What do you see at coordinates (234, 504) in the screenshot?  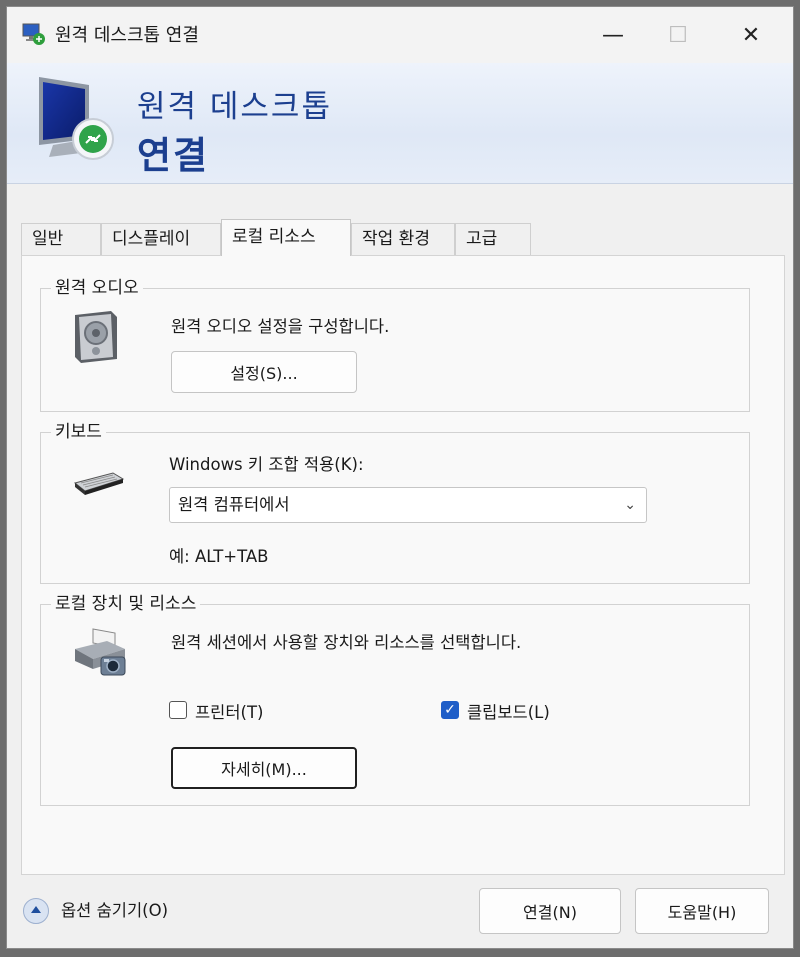 I see `keyboard-combo-value: 원격 컴퓨터에서` at bounding box center [234, 504].